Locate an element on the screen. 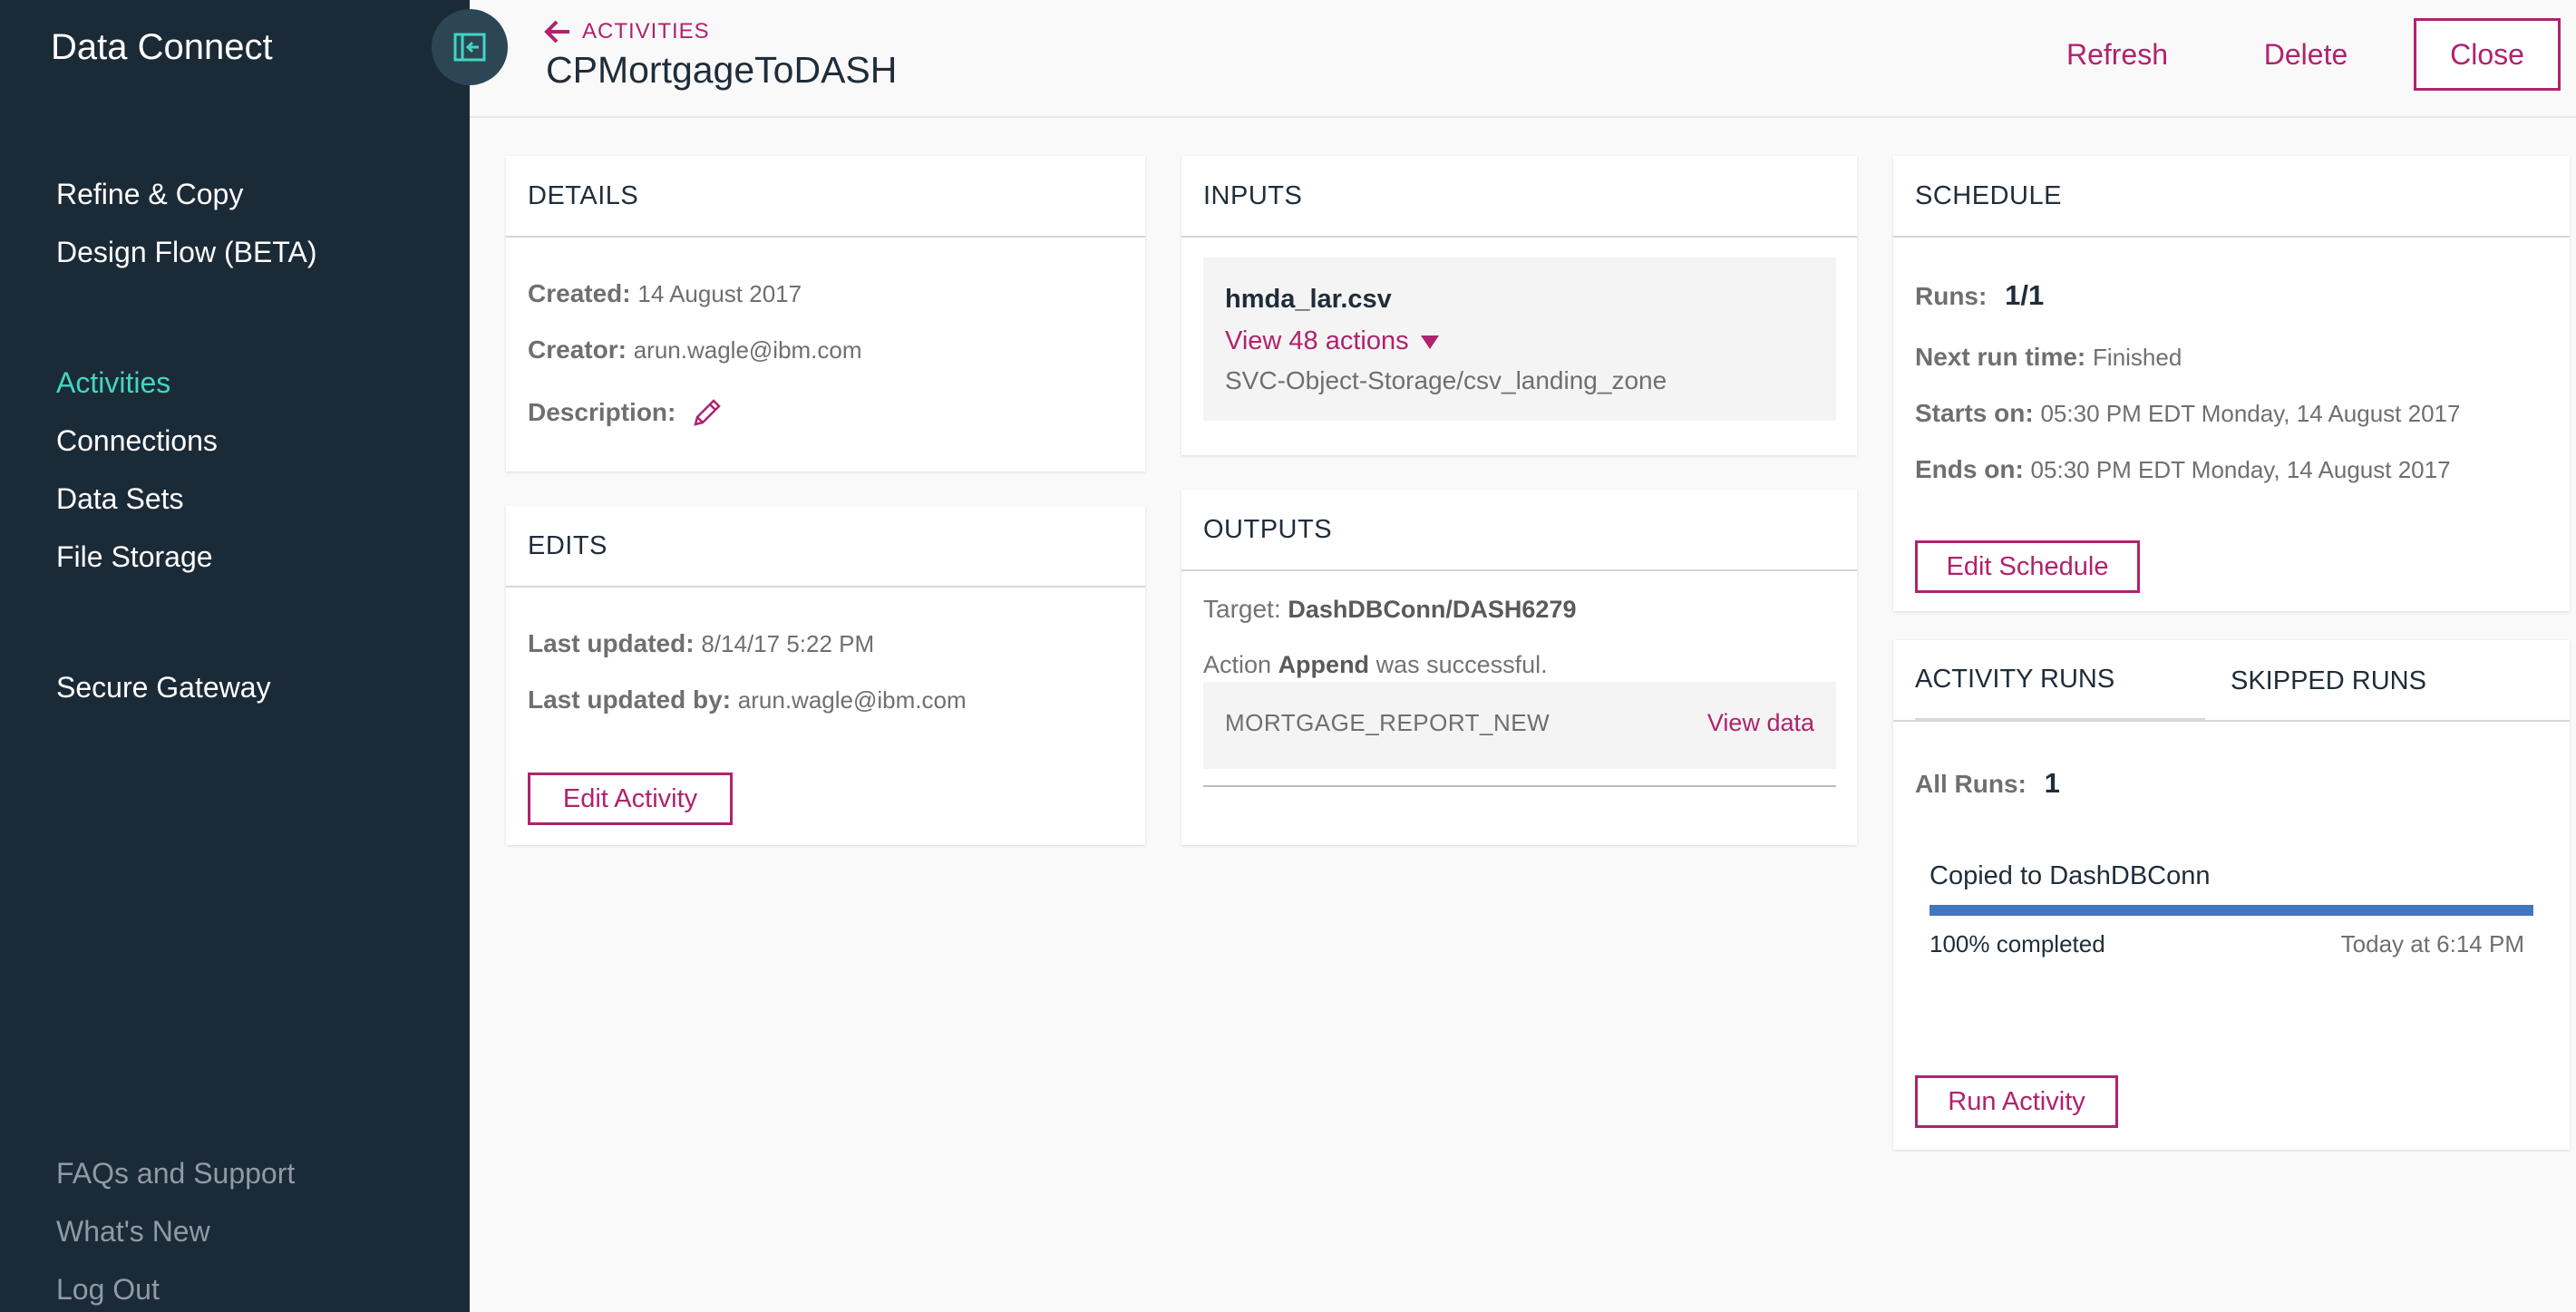 The height and width of the screenshot is (1312, 2576). input-path: SVC-Object-Storage/csv_landing_zone is located at coordinates (1446, 380).